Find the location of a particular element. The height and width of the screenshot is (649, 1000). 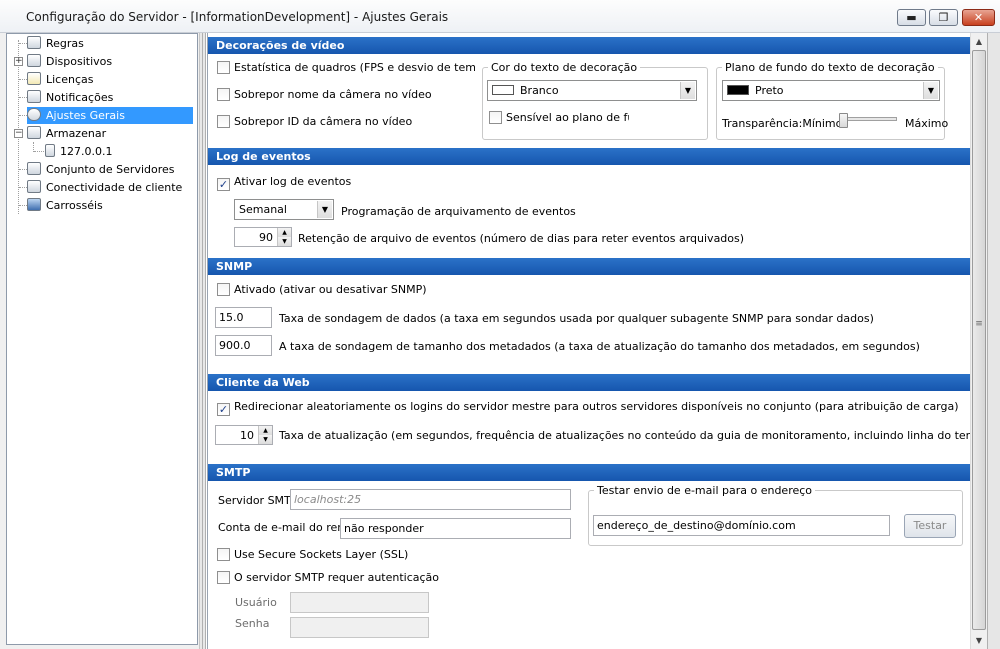

tree-item-licencas: Licenças is located at coordinates (61, 79).